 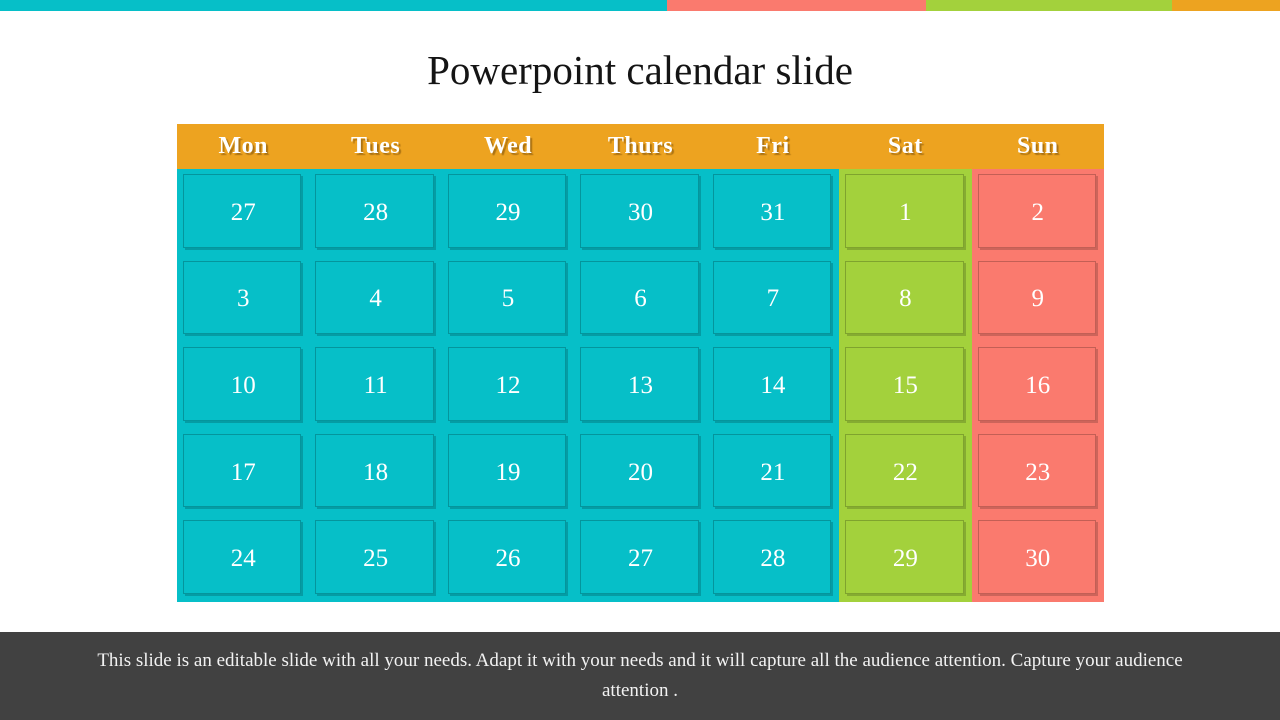 I want to click on day-number: 22, so click(x=905, y=472).